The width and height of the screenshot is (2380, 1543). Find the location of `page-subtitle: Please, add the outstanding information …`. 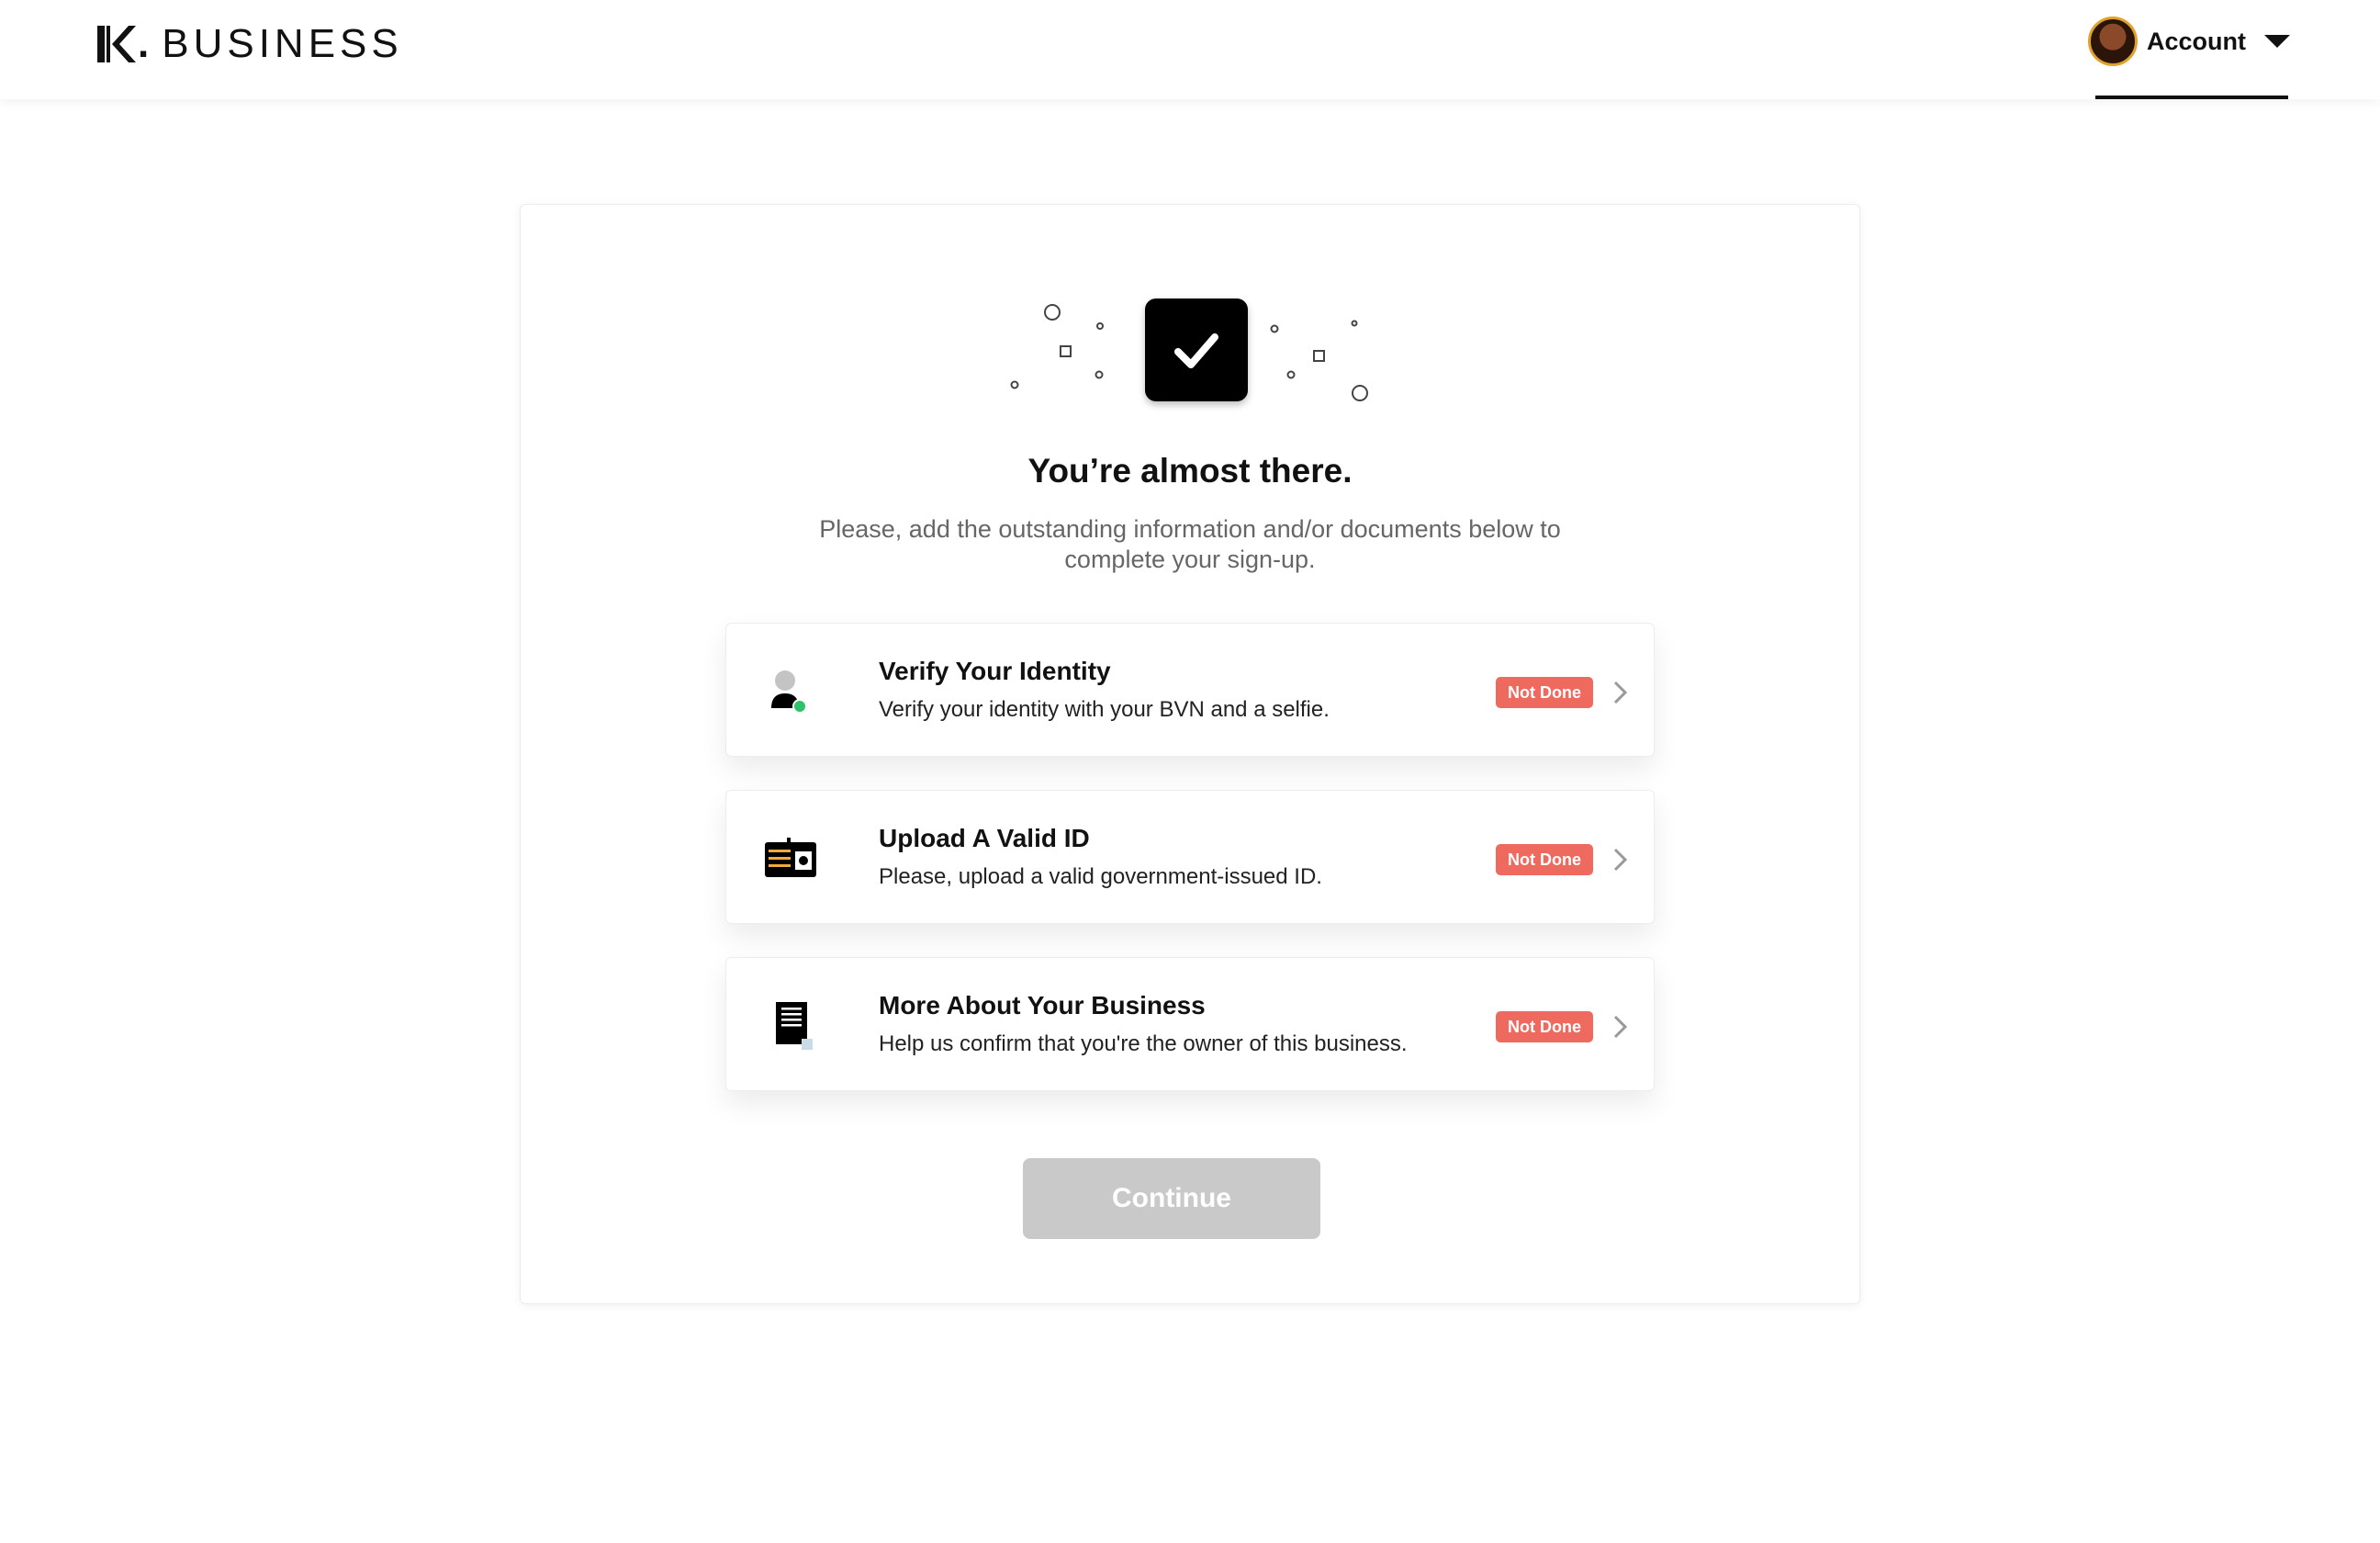

page-subtitle: Please, add the outstanding information … is located at coordinates (1190, 544).